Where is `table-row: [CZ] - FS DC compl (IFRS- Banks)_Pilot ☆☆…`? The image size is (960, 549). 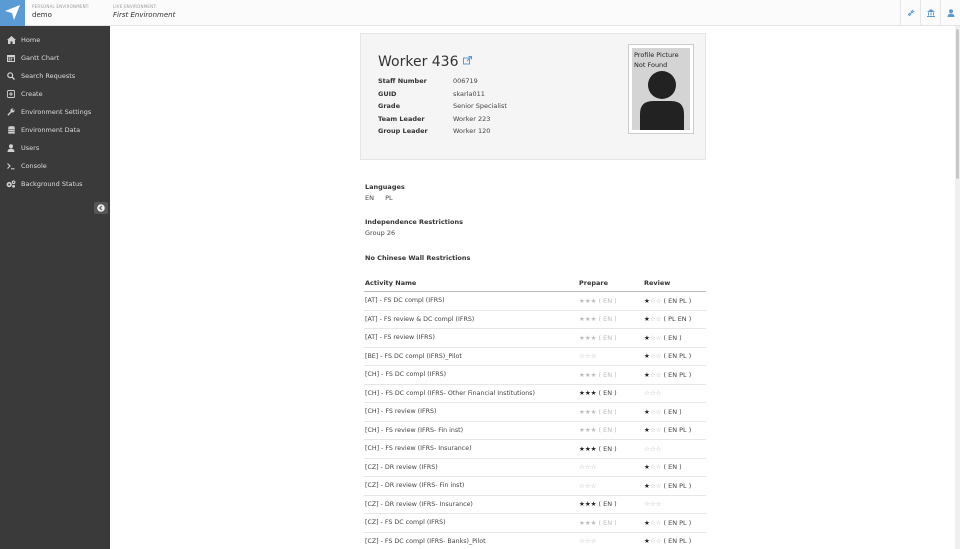
table-row: [CZ] - FS DC compl (IFRS- Banks)_Pilot ☆☆… is located at coordinates (535, 541).